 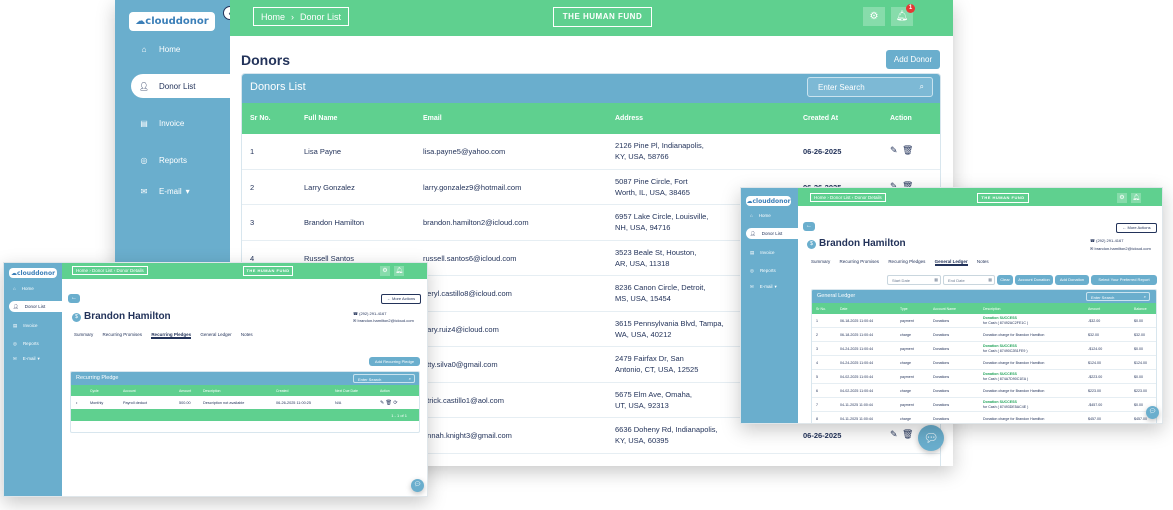 I want to click on clear-button: Clear, so click(x=1005, y=280).